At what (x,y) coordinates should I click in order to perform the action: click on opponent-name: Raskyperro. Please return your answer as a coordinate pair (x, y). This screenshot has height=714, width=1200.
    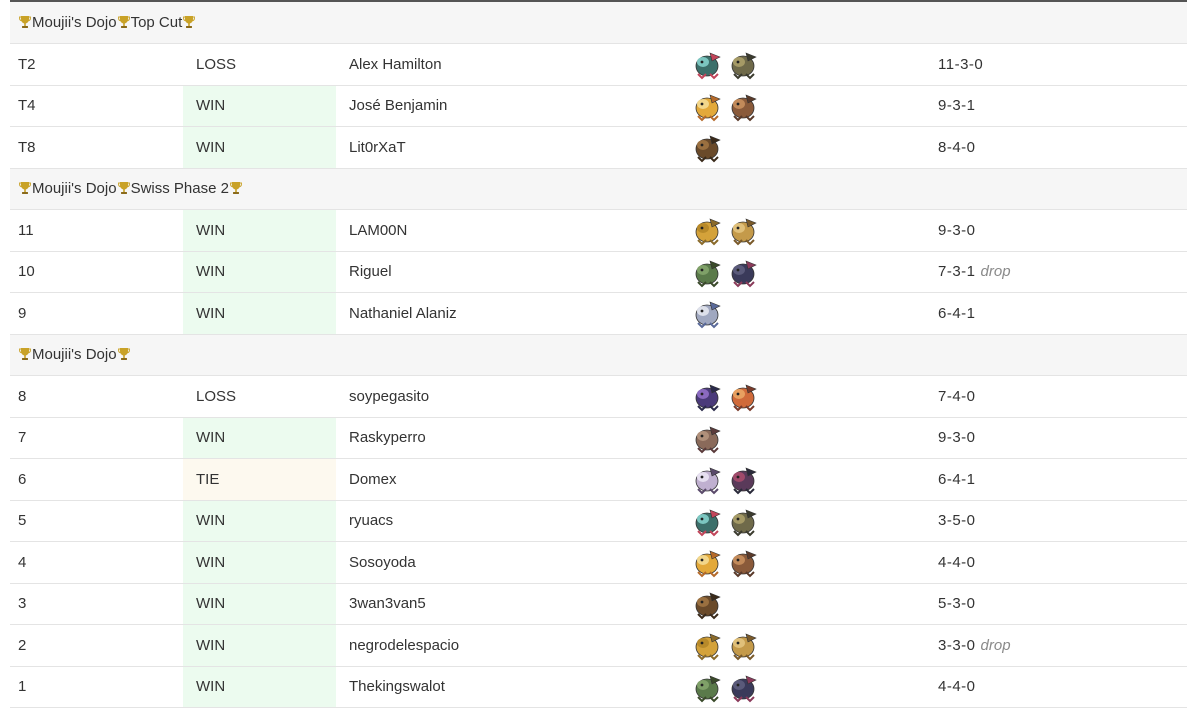
    Looking at the image, I should click on (507, 438).